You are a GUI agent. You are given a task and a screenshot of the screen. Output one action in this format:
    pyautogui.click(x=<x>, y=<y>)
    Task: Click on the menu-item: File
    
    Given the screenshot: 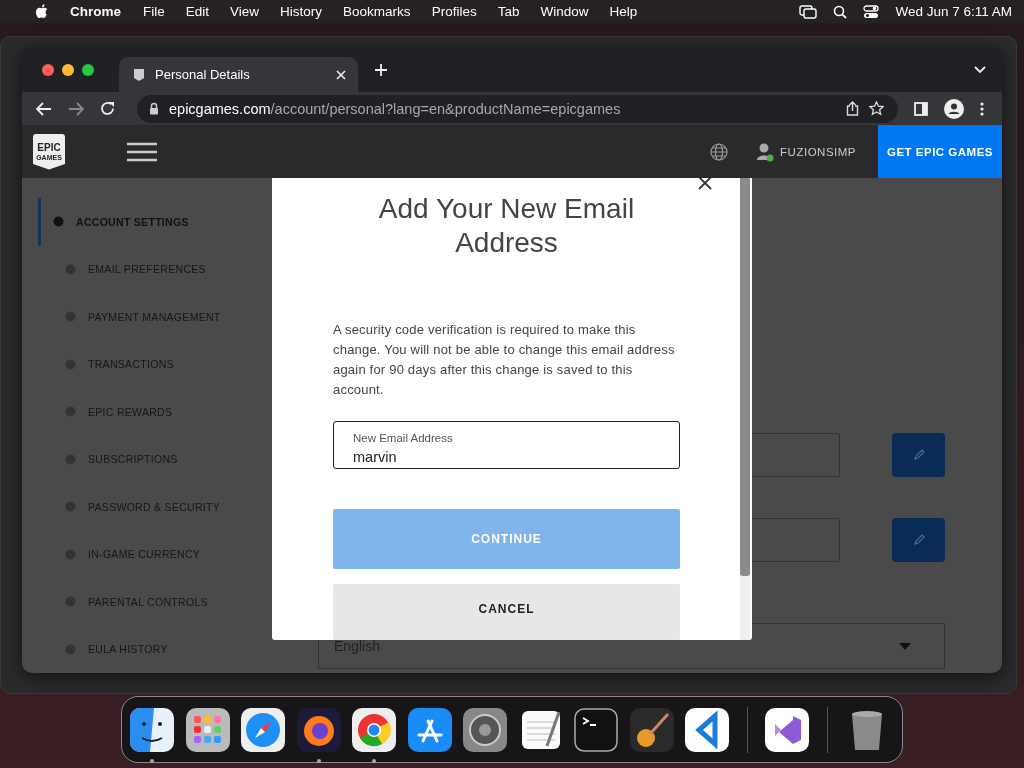 What is the action you would take?
    pyautogui.click(x=154, y=11)
    